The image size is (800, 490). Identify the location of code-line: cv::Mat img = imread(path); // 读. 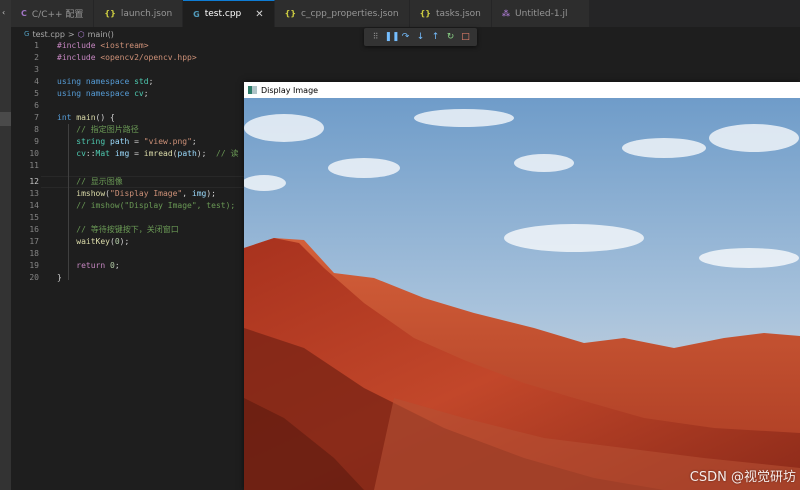
(157, 153).